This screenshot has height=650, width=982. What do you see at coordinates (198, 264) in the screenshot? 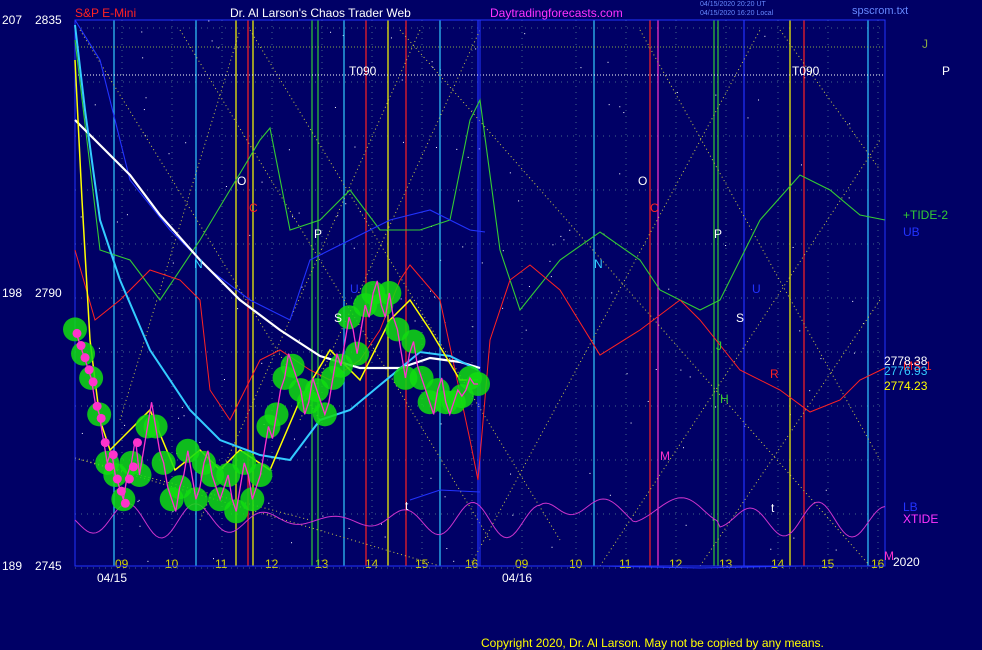
I see `planet-marker: N` at bounding box center [198, 264].